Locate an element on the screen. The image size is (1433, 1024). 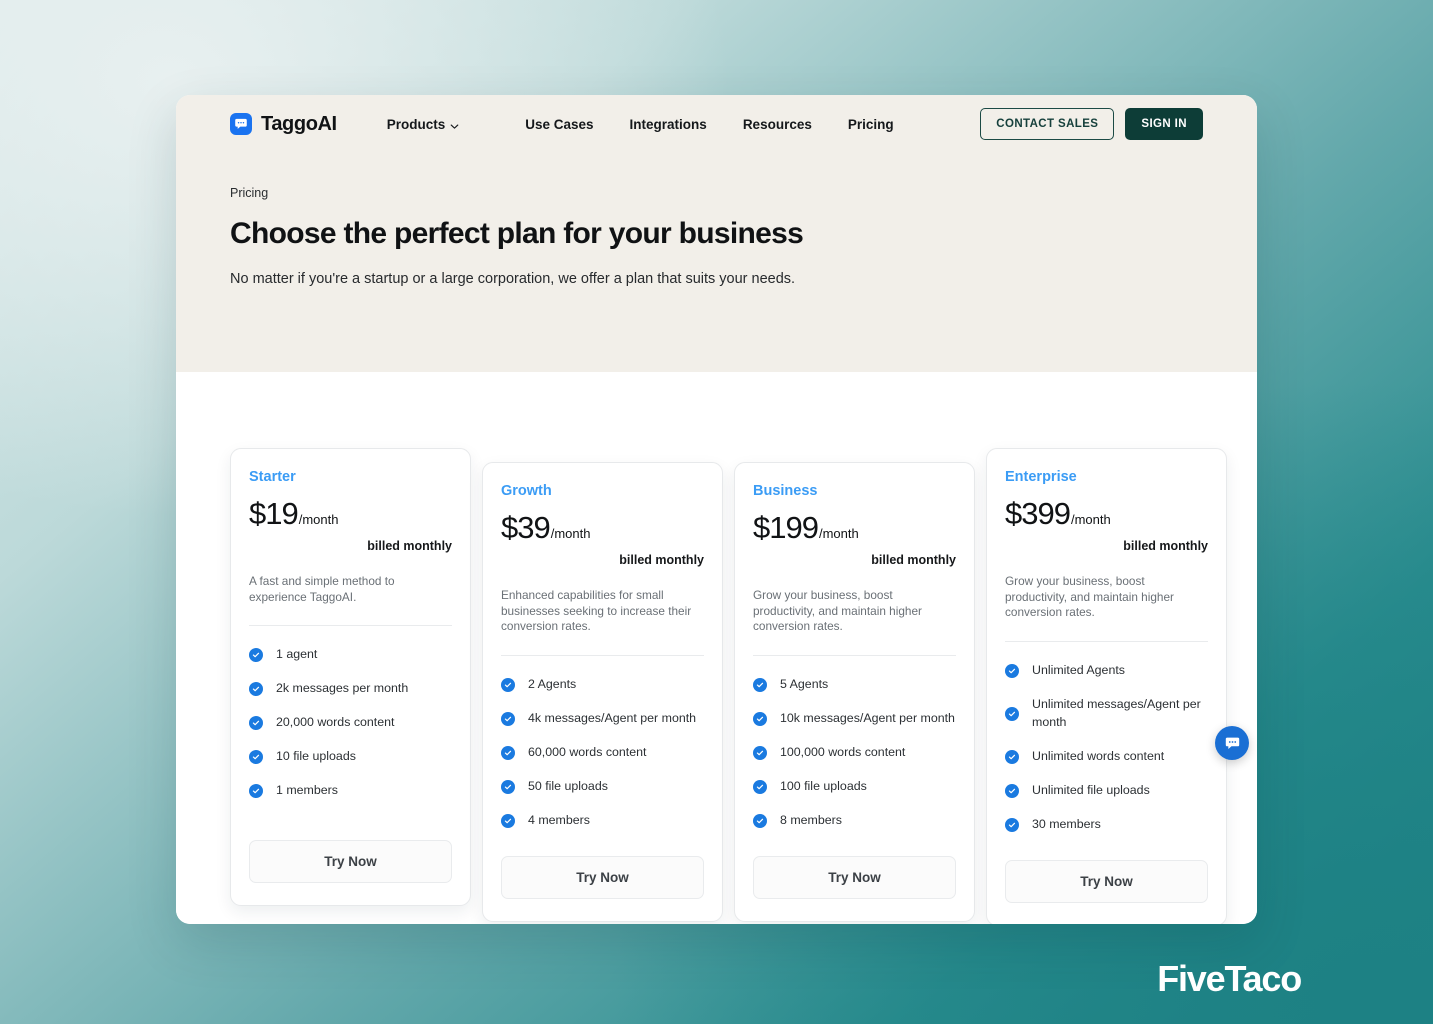
list-item: Unlimited words content is located at coordinates (1106, 757).